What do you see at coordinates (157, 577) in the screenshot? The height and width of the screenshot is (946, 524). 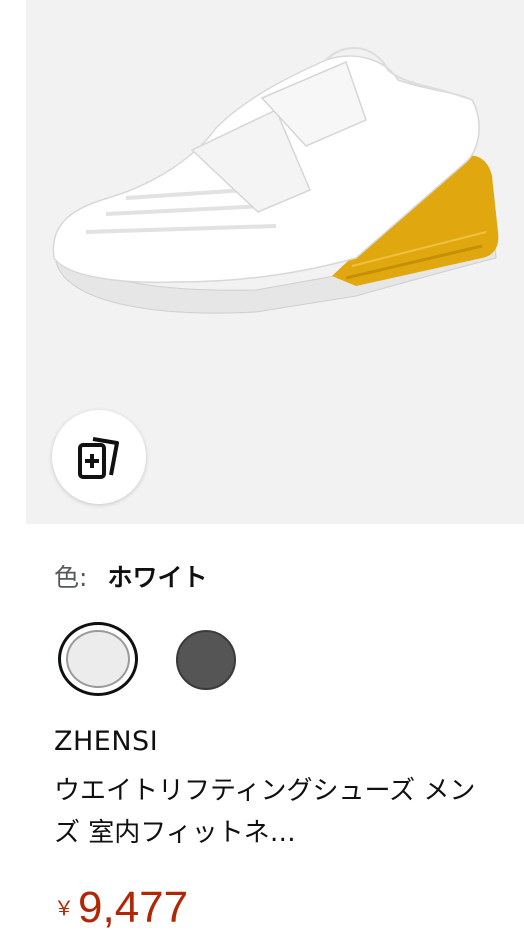 I see `selected-color-value: ホワイト` at bounding box center [157, 577].